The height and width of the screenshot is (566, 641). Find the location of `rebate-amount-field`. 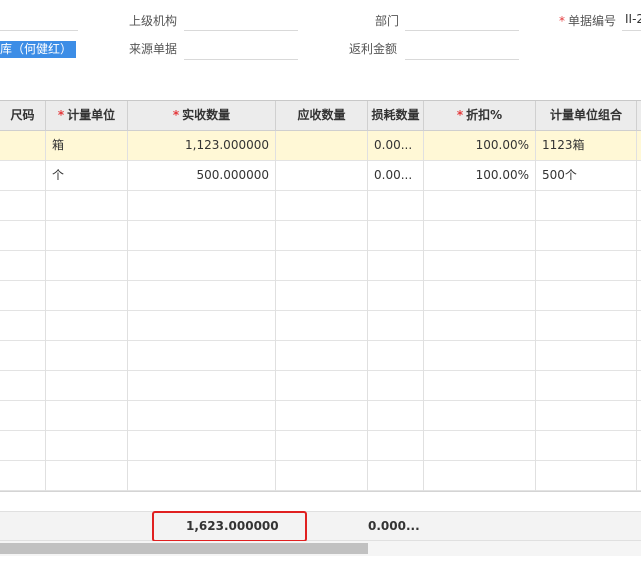

rebate-amount-field is located at coordinates (462, 48).